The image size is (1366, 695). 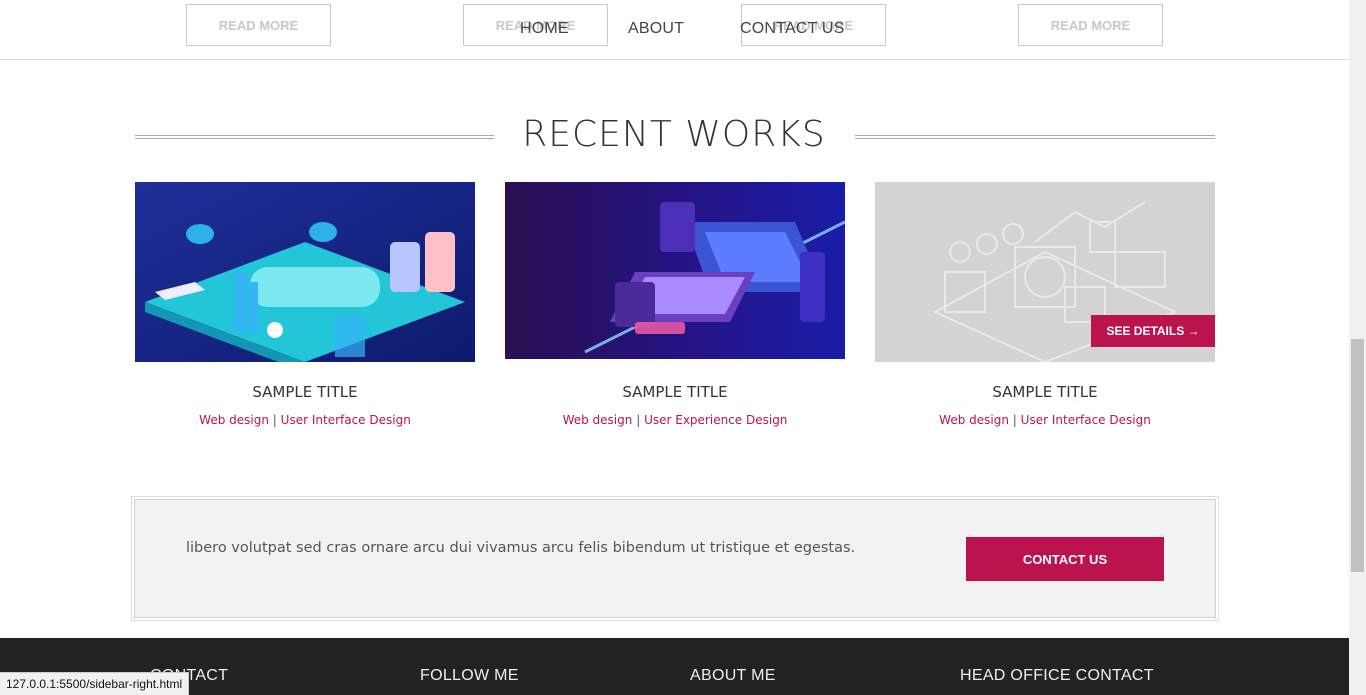 I want to click on status-bar-url: 127.0.0.1:5500/sidebar-right.html, so click(x=95, y=683).